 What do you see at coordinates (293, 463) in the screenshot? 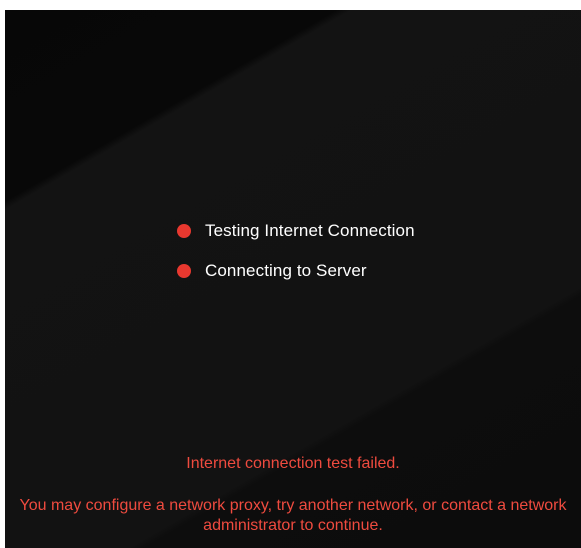
I see `error-title: Internet connection test failed.` at bounding box center [293, 463].